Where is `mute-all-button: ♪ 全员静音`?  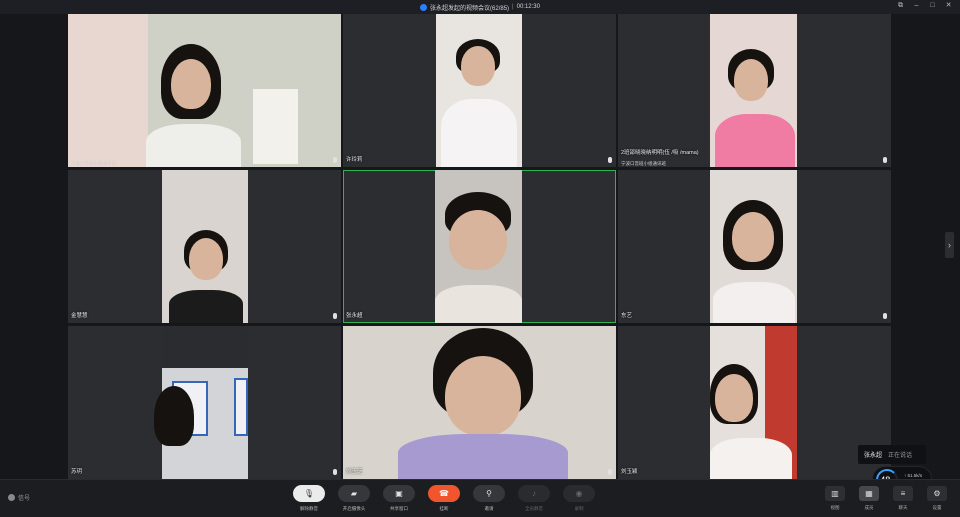 mute-all-button: ♪ 全员静音 is located at coordinates (534, 498).